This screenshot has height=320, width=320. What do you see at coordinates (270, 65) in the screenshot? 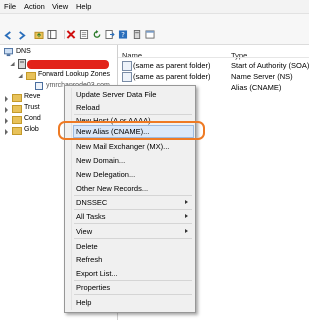
I see `record-type: Start of Authority (SOA)` at bounding box center [270, 65].